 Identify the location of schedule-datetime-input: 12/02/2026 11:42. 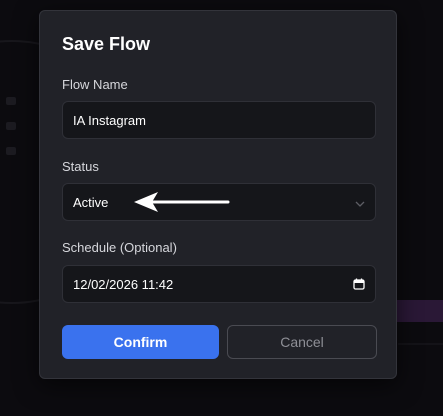
(219, 284).